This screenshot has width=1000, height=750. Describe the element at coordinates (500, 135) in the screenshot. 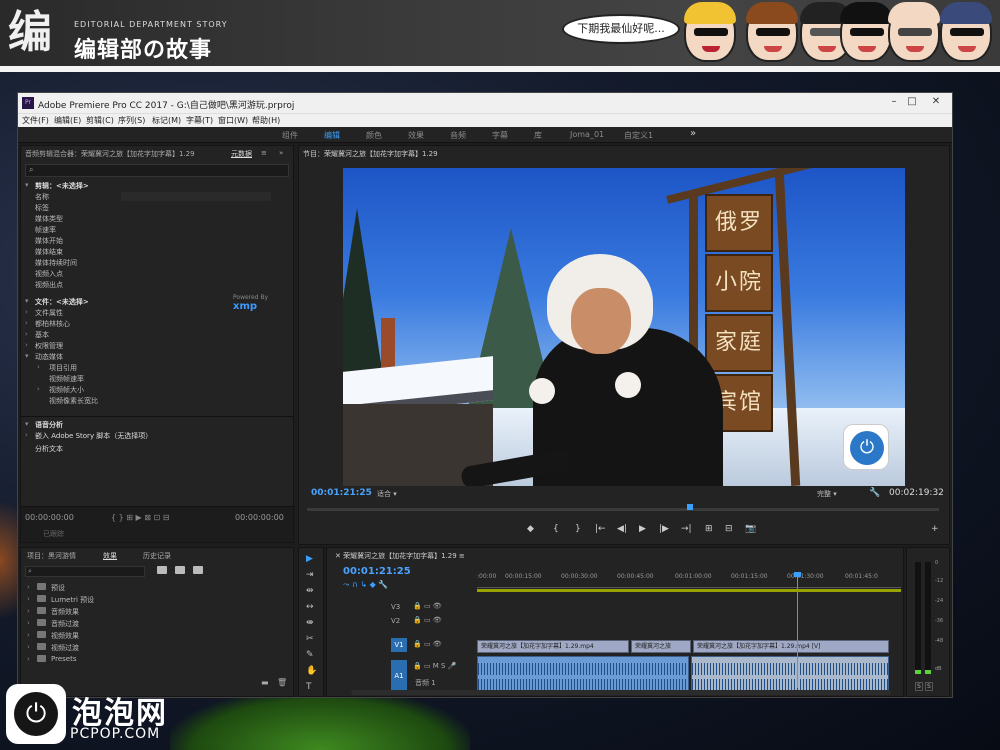

I see `workspace-tab-titles: 字幕` at that location.